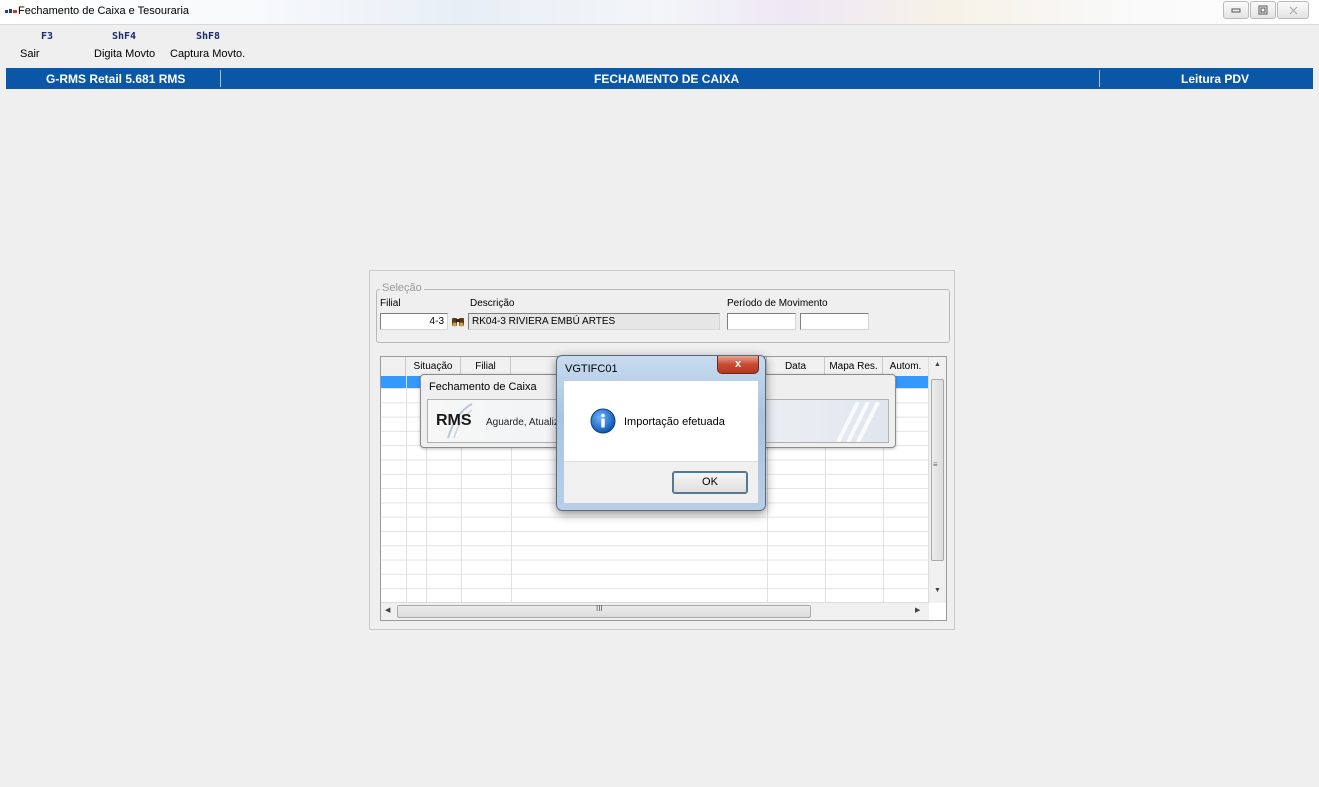 The width and height of the screenshot is (1319, 787). What do you see at coordinates (116, 79) in the screenshot?
I see `system-version: G-RMS Retail 5.681 RMS` at bounding box center [116, 79].